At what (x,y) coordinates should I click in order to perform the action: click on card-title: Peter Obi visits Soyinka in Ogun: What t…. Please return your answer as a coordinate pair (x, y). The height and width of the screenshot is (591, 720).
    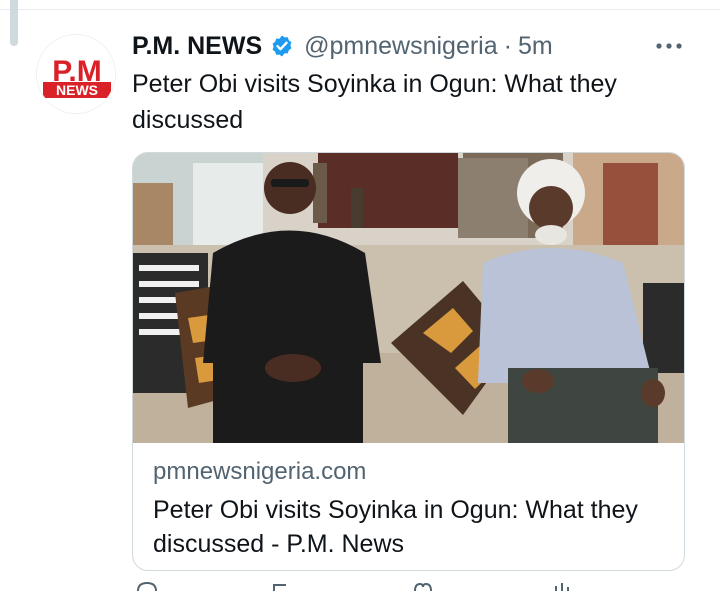
    Looking at the image, I should click on (395, 527).